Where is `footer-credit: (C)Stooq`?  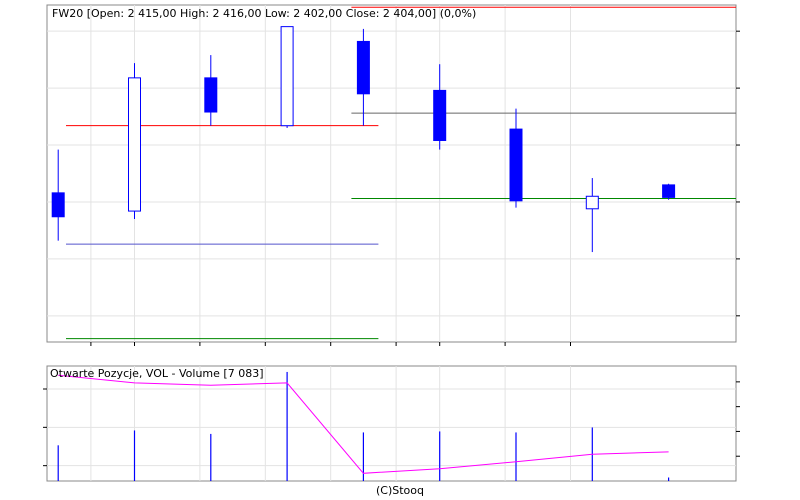 footer-credit: (C)Stooq is located at coordinates (399, 490).